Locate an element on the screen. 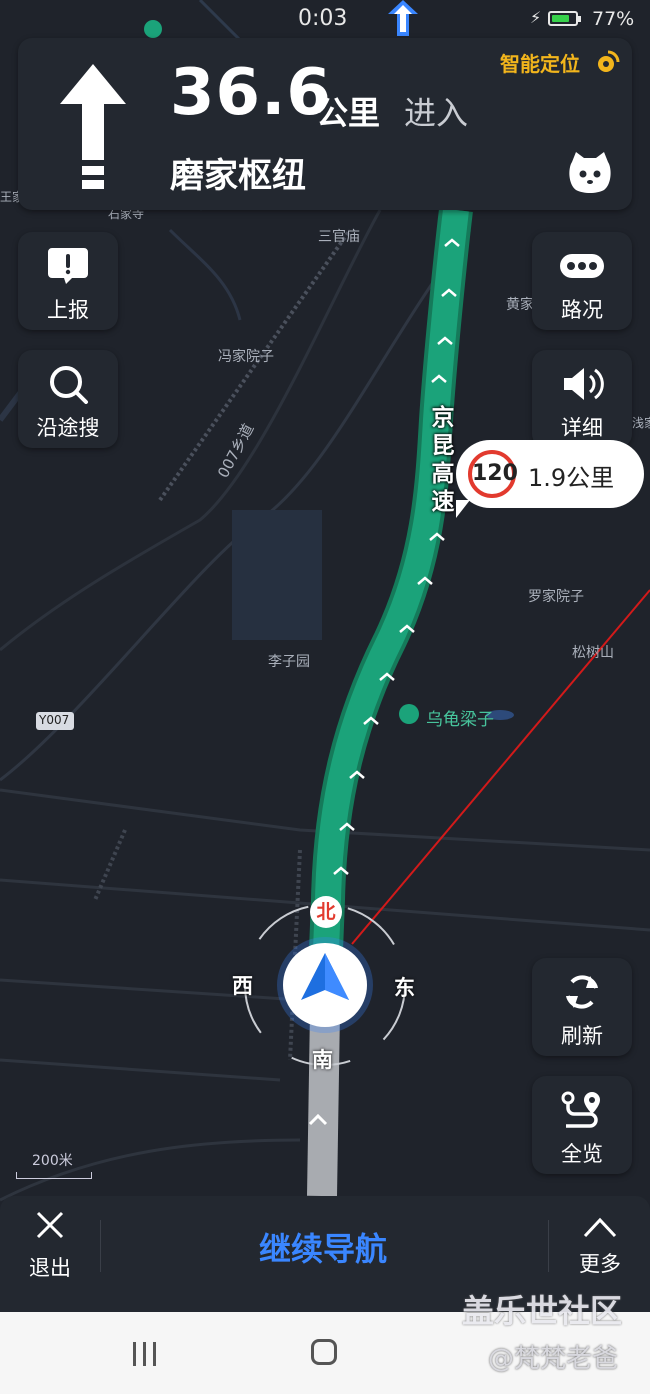 The height and width of the screenshot is (1394, 650). maneuver-action: 进入 is located at coordinates (436, 113).